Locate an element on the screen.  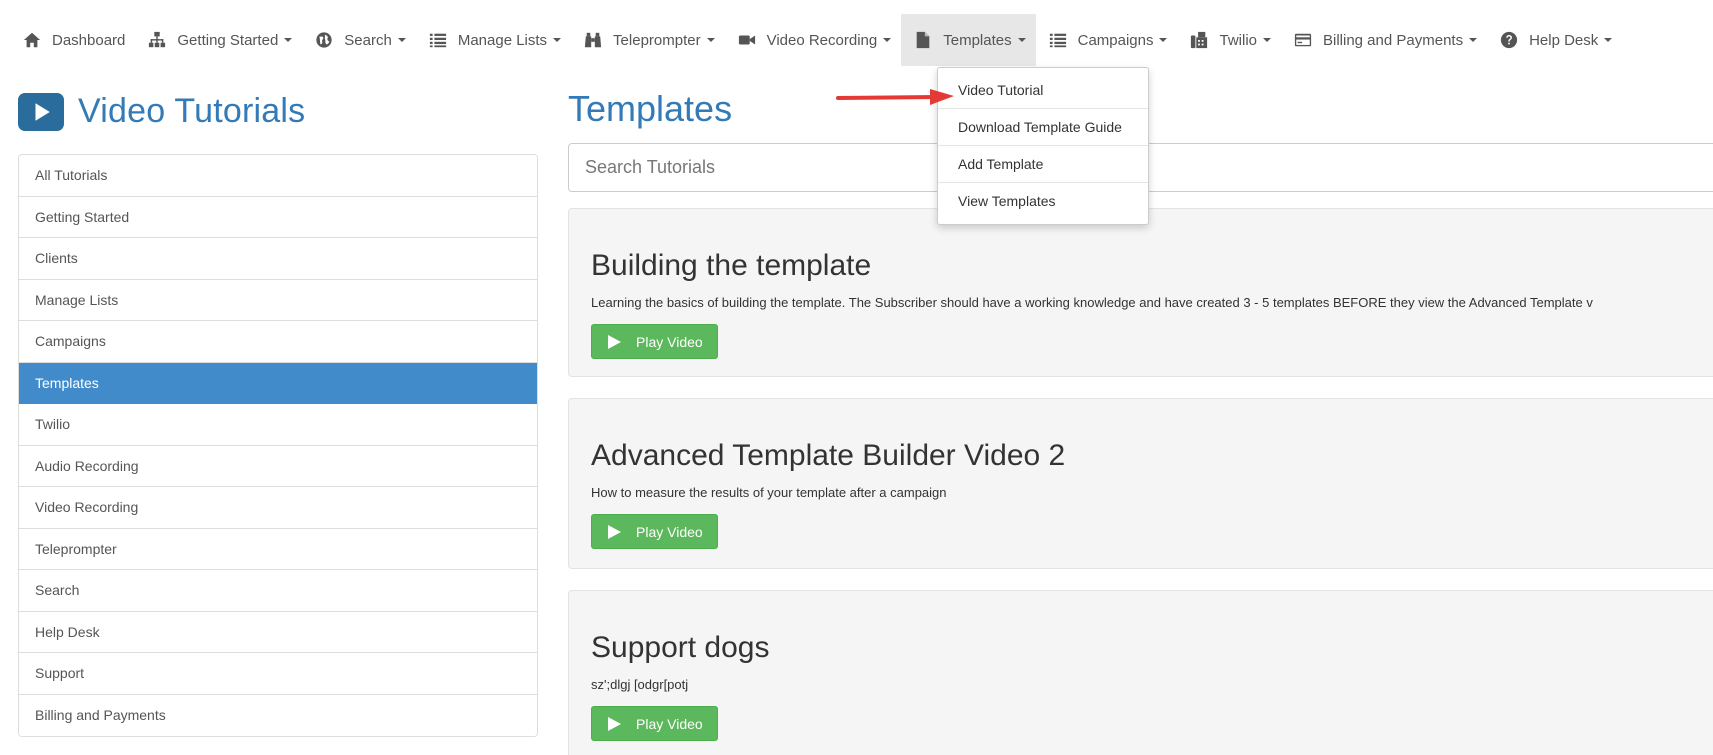
nav-label: Search is located at coordinates (368, 40).